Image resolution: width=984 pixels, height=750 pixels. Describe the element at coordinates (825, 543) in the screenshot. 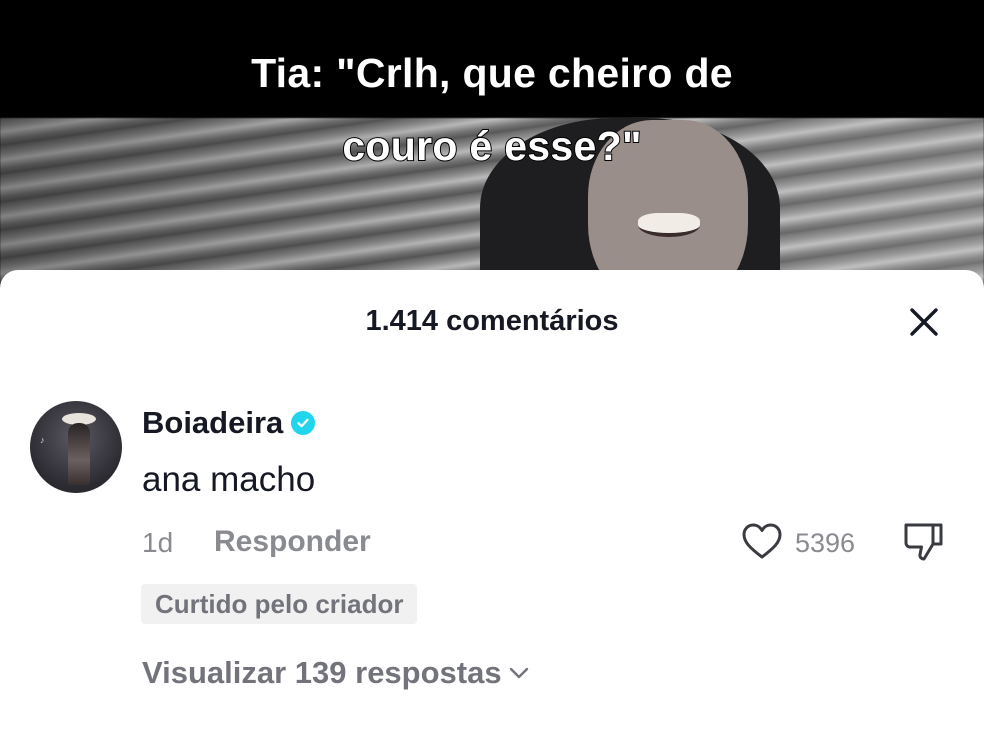

I see `like-count: 5396` at that location.